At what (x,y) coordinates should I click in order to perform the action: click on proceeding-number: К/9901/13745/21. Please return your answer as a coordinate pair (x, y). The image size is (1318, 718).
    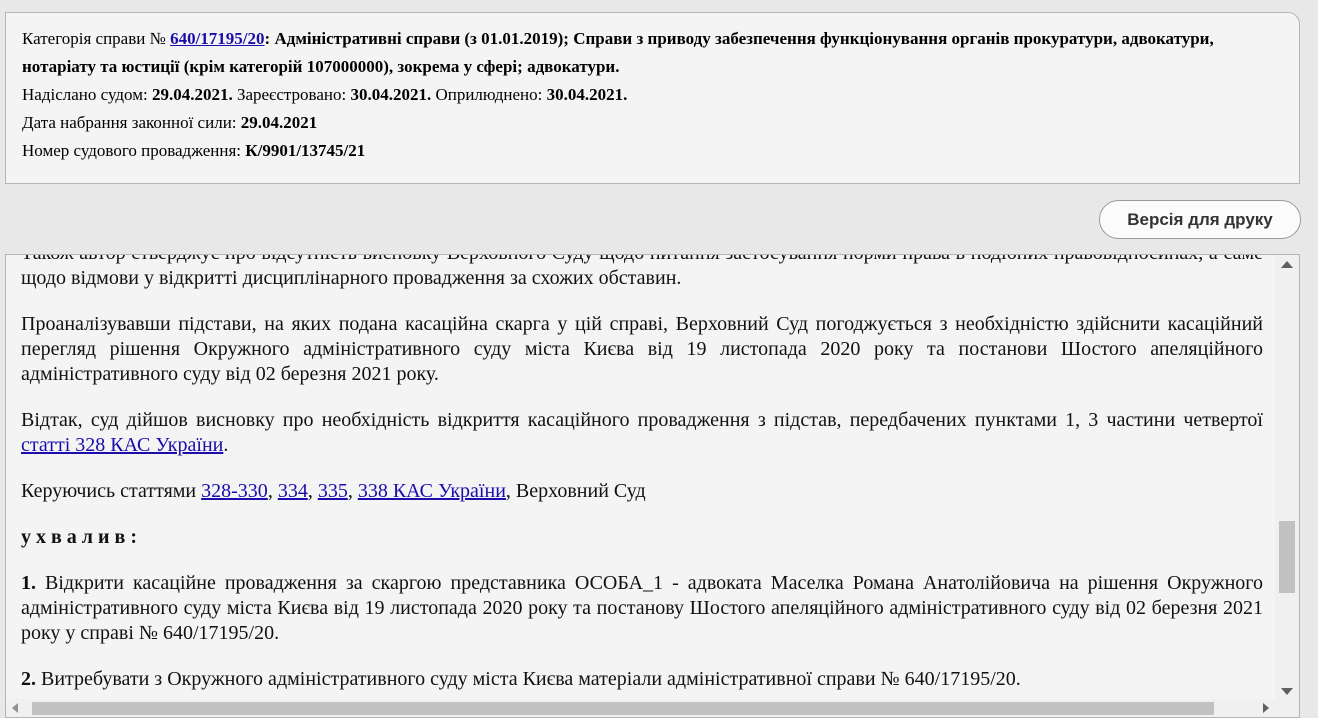
    Looking at the image, I should click on (305, 150).